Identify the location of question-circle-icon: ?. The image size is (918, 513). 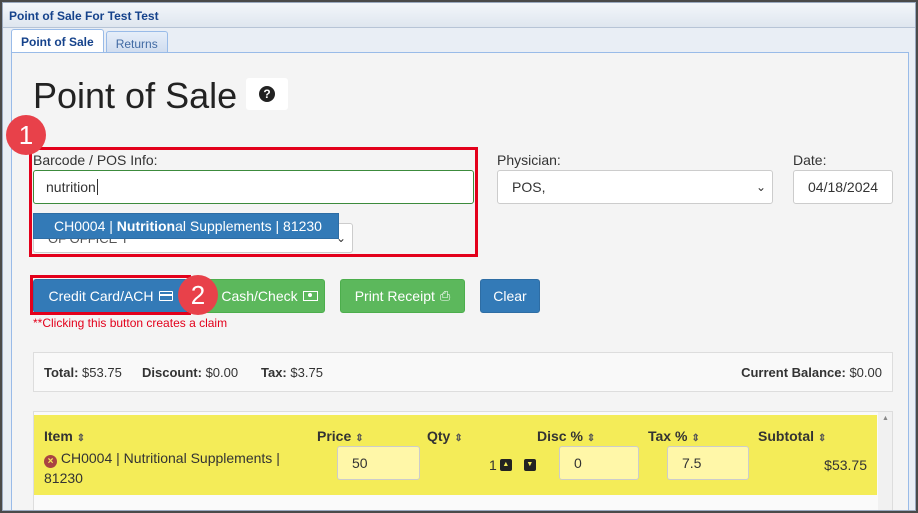
(267, 94).